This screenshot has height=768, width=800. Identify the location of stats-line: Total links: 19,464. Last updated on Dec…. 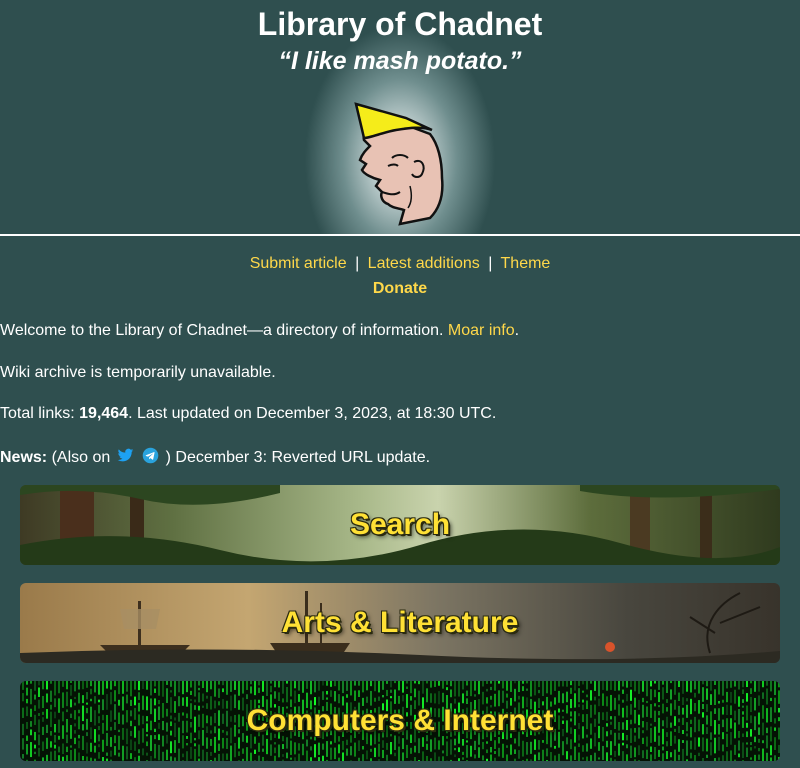
(248, 414).